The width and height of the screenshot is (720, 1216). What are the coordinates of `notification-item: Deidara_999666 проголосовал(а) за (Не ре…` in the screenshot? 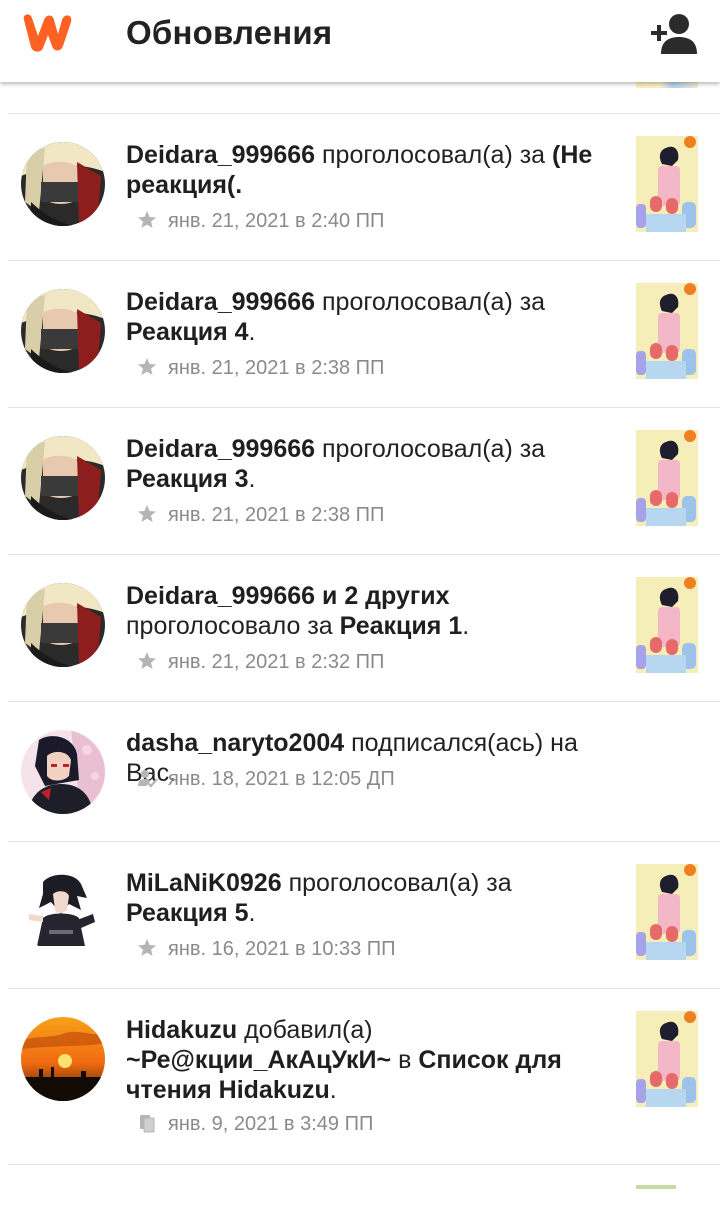 It's located at (364, 187).